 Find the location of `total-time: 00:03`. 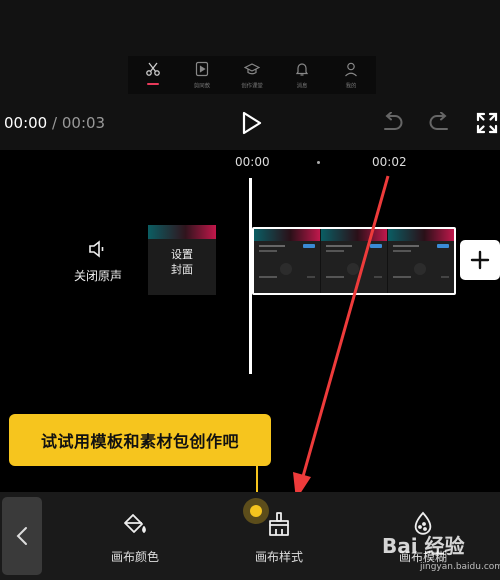

total-time: 00:03 is located at coordinates (83, 123).